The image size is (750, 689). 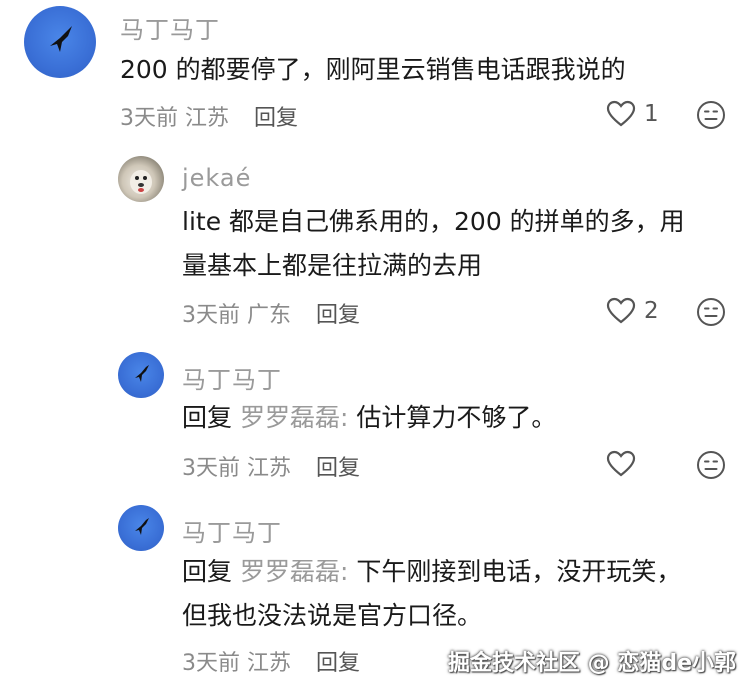 What do you see at coordinates (452, 417) in the screenshot?
I see `comment-text-content: 估计算力不够了。` at bounding box center [452, 417].